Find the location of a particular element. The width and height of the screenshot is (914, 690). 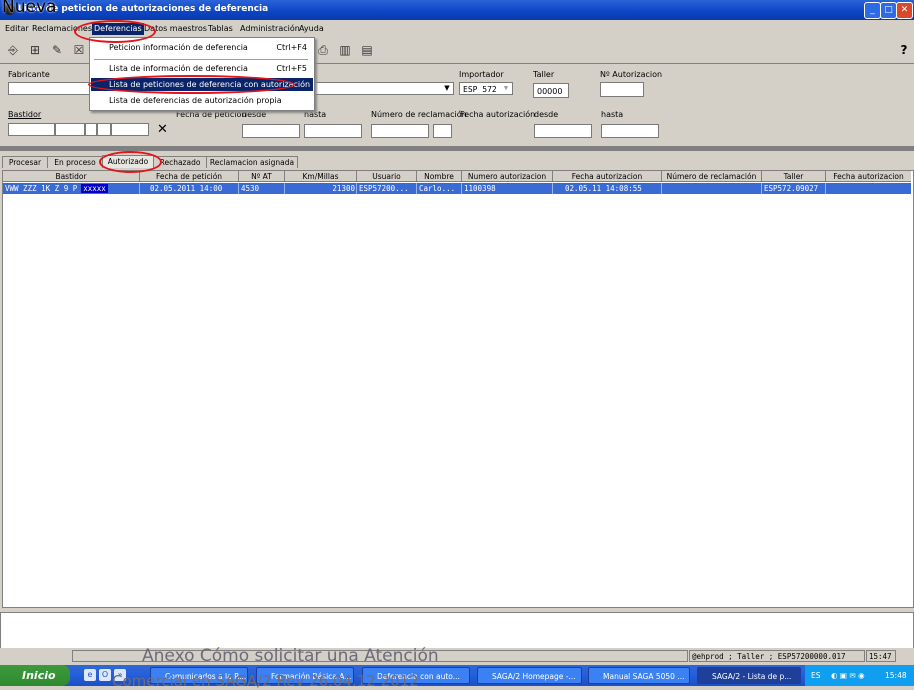

col-nombre: Nombre is located at coordinates (439, 176).